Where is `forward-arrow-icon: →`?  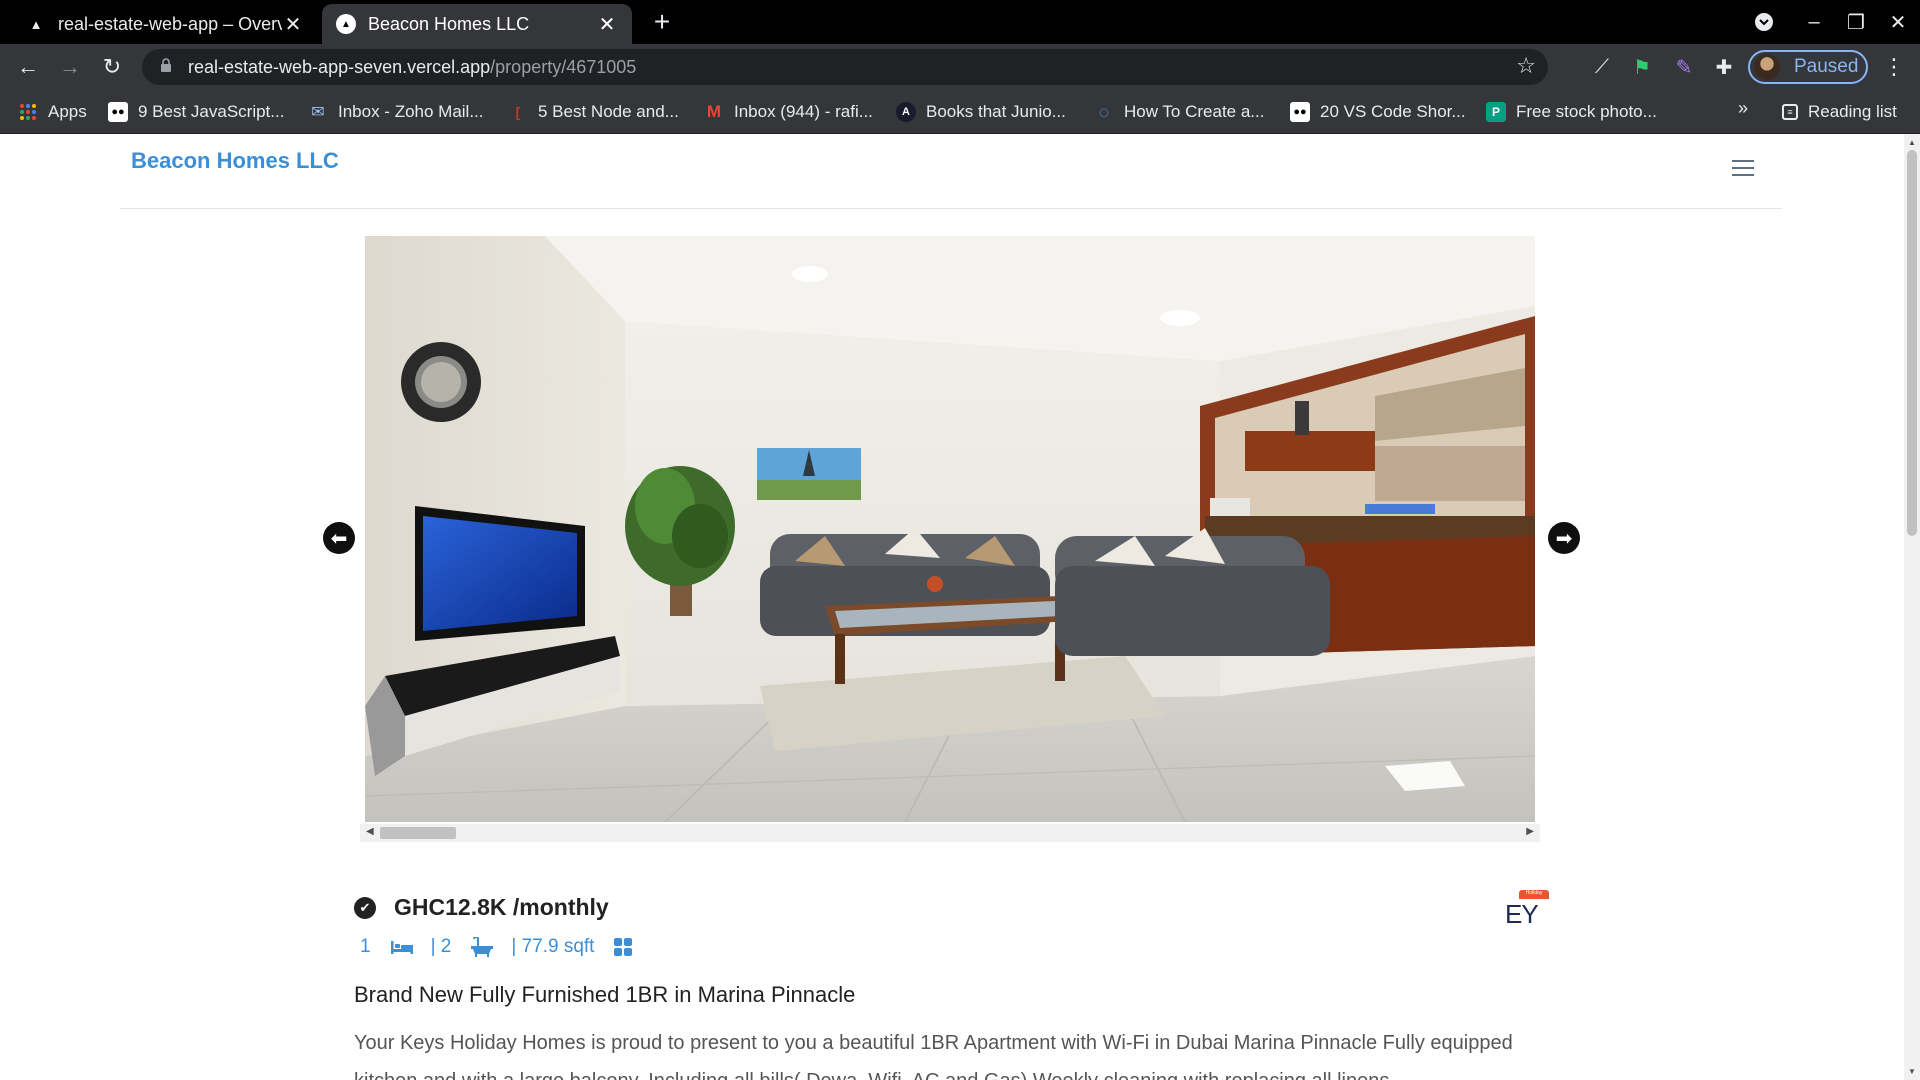
forward-arrow-icon: → is located at coordinates (70, 67).